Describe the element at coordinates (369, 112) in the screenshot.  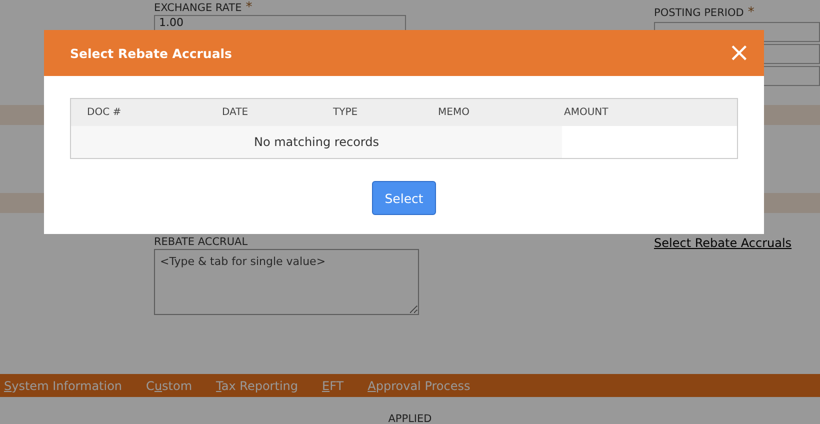
I see `column-header: TYPE` at that location.